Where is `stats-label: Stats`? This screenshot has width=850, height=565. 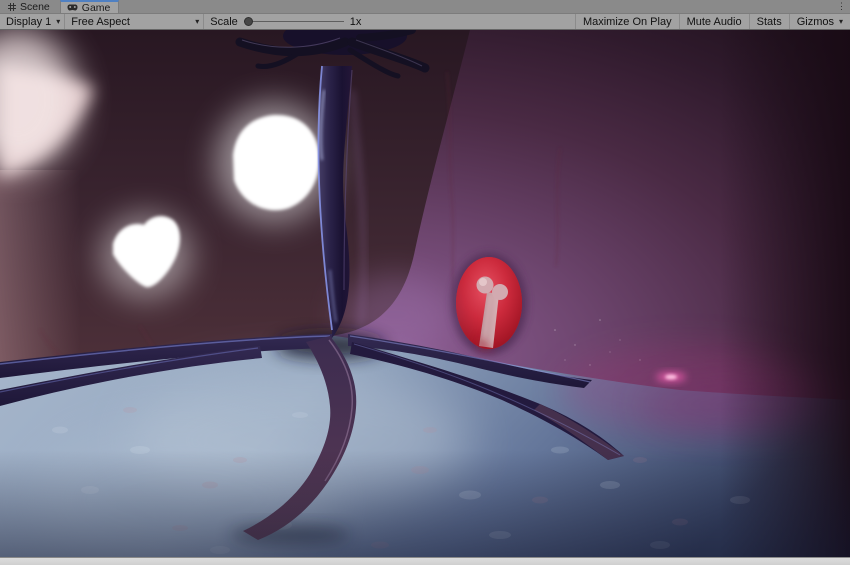 stats-label: Stats is located at coordinates (769, 21).